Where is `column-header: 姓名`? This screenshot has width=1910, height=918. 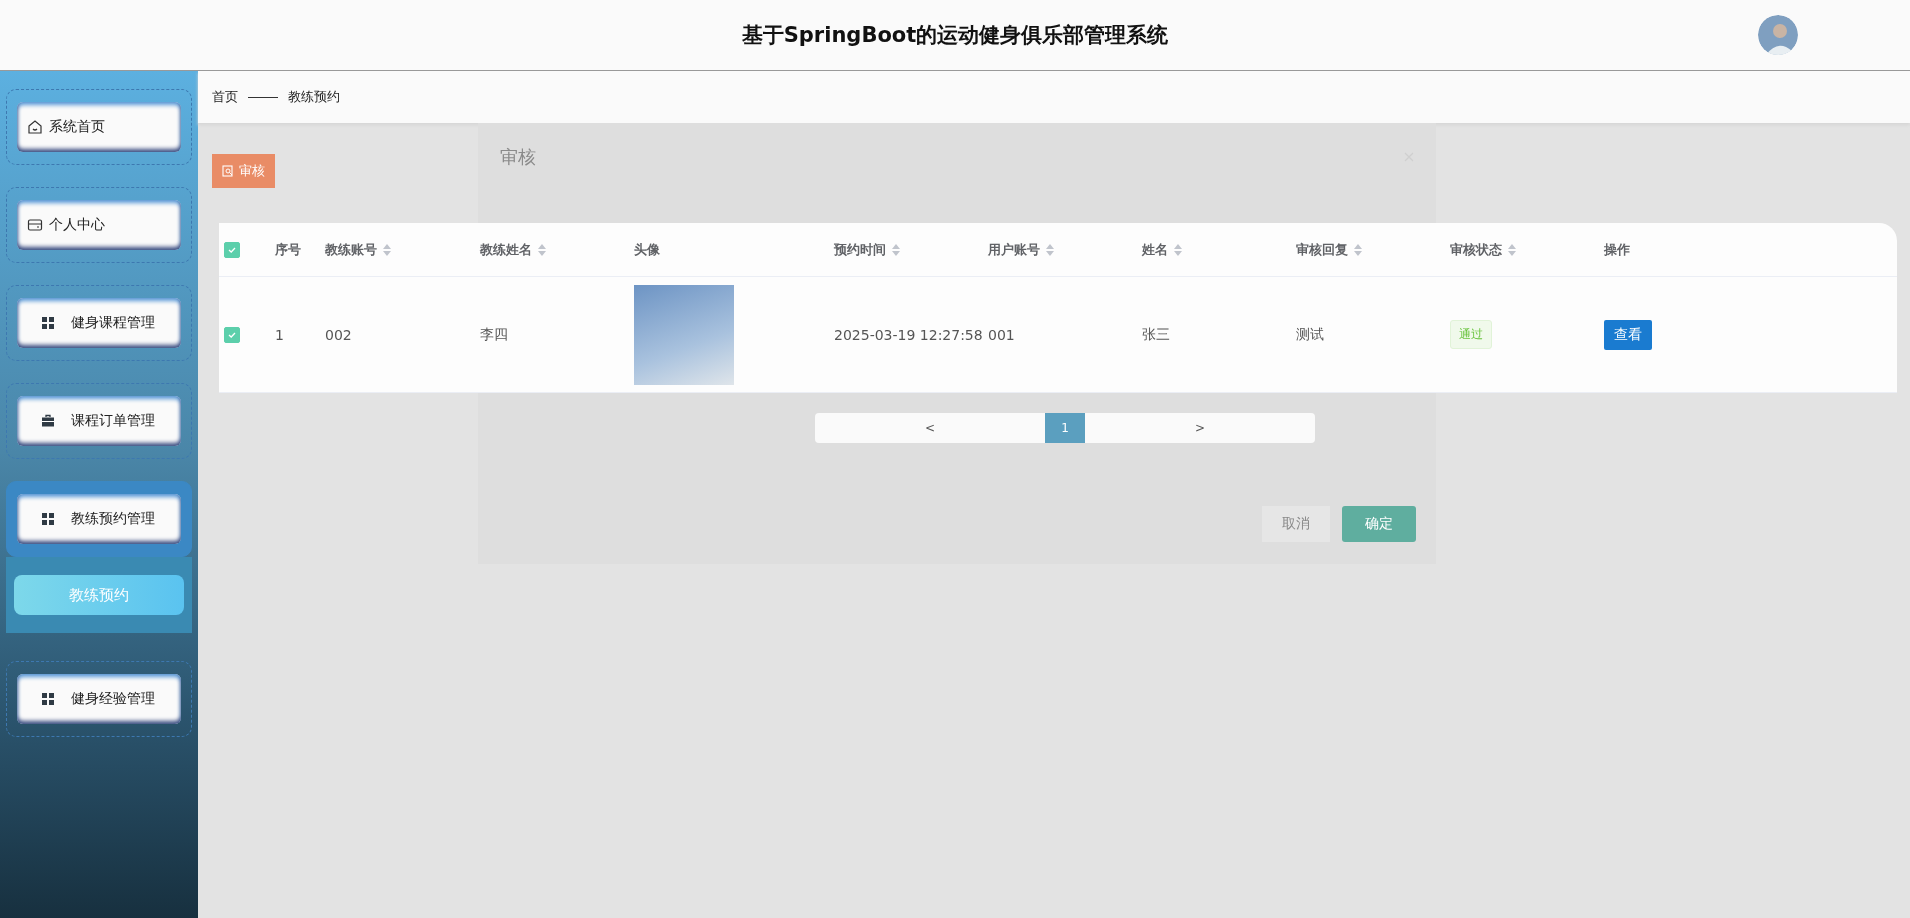
column-header: 姓名 is located at coordinates (1155, 249).